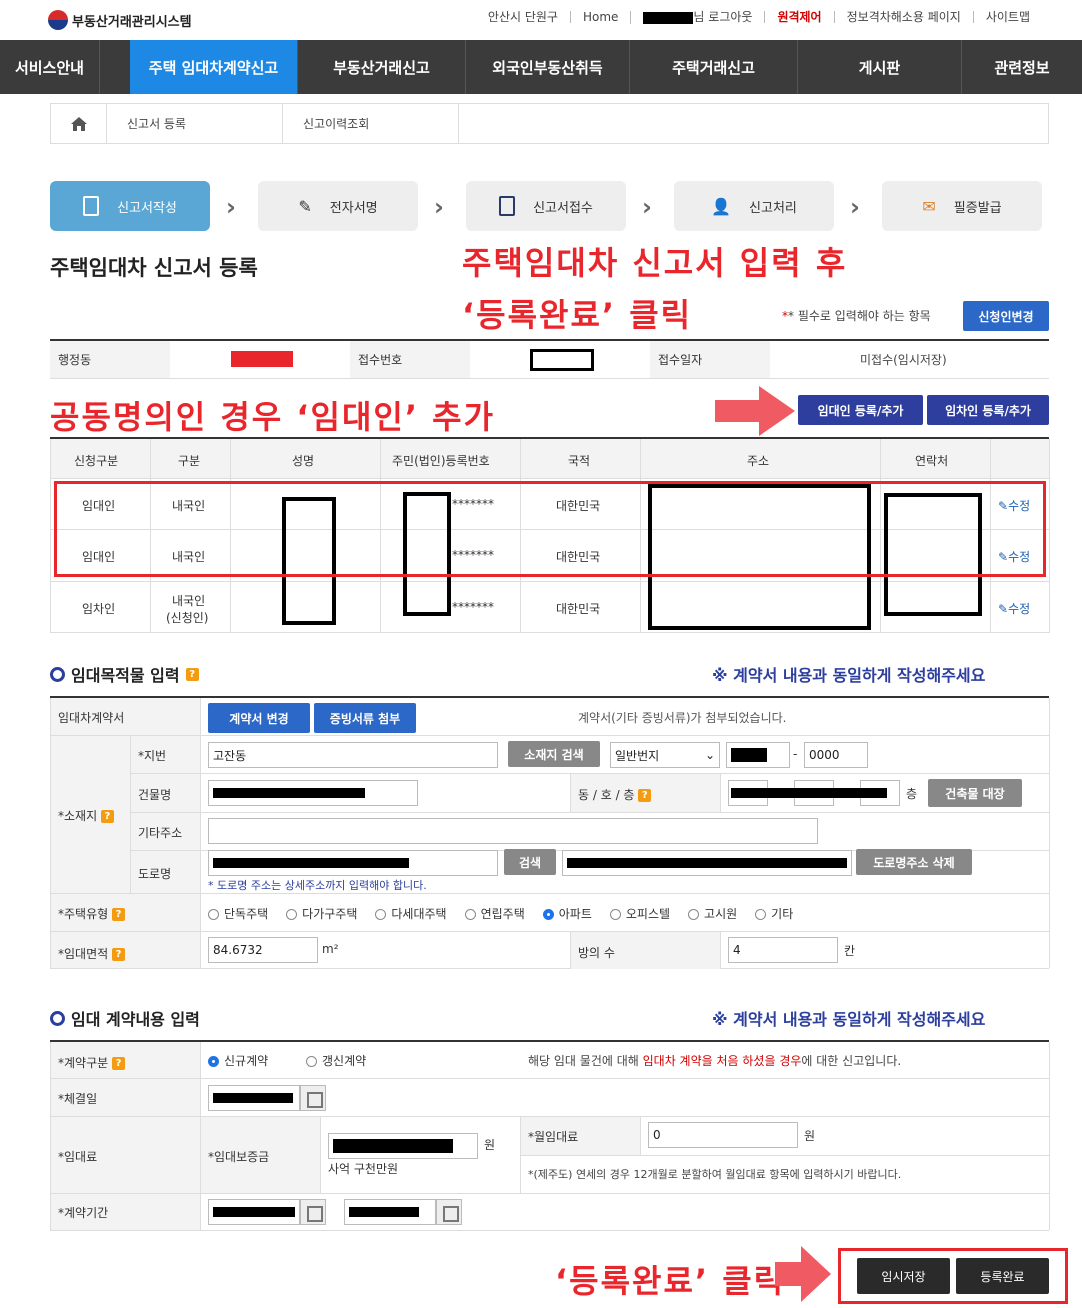  I want to click on floor-unit: 층, so click(912, 794).